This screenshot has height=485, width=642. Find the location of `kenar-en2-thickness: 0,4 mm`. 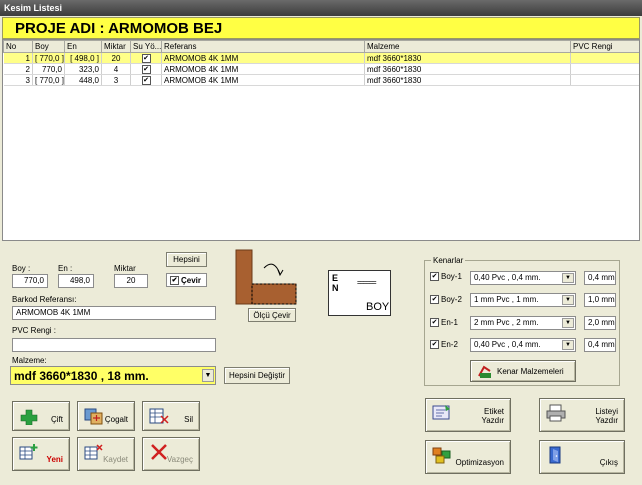

kenar-en2-thickness: 0,4 mm is located at coordinates (600, 345).